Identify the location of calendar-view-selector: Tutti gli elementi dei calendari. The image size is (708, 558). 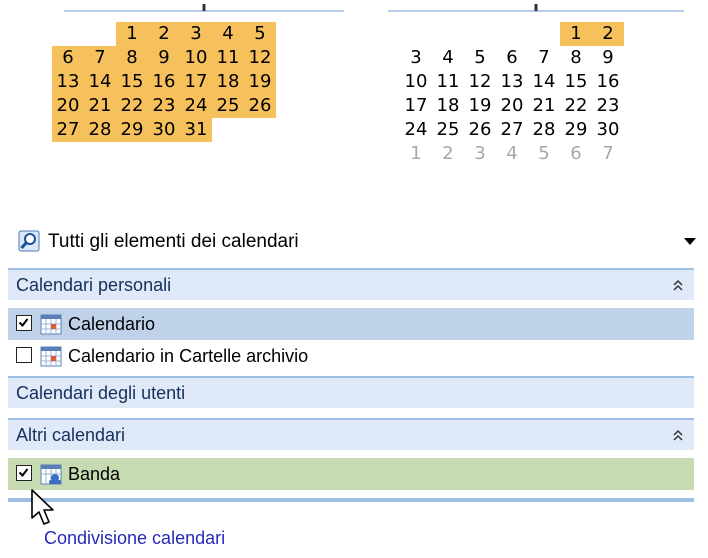
(356, 242).